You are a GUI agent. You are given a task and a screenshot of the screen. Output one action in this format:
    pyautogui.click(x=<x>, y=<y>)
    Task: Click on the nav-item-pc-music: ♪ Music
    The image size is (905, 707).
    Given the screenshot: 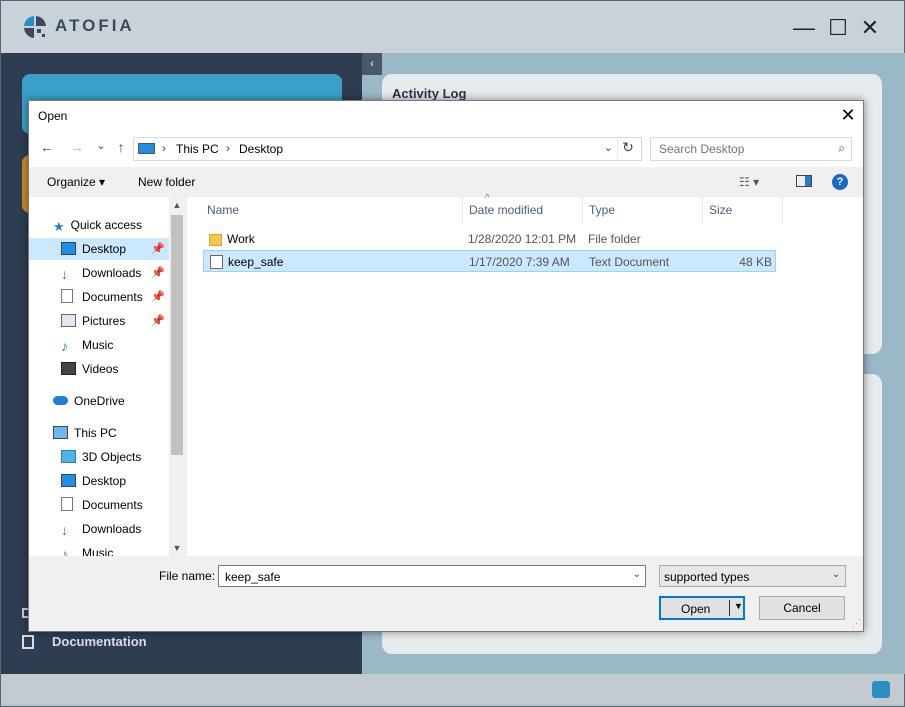 What is the action you would take?
    pyautogui.click(x=87, y=549)
    